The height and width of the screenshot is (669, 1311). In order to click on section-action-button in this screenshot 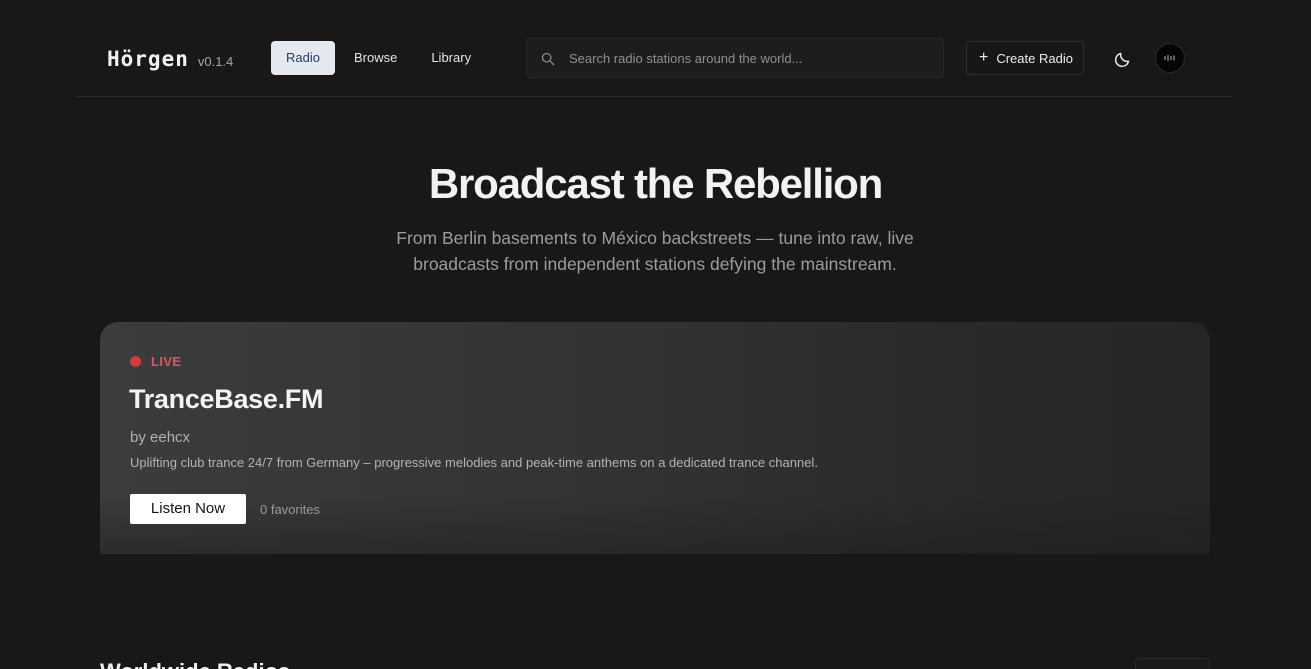, I will do `click(1172, 663)`.